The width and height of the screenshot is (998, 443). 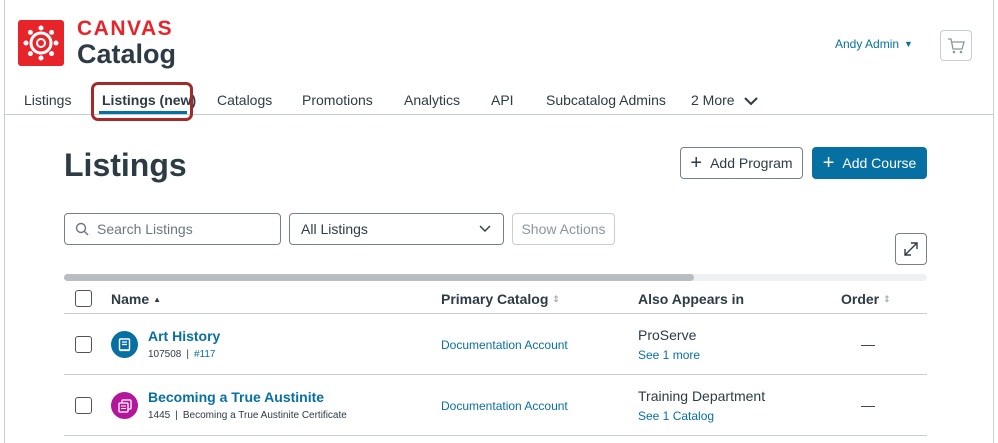 I want to click on column-header-primary-catalog: Primary Catalog ⇕, so click(x=500, y=299).